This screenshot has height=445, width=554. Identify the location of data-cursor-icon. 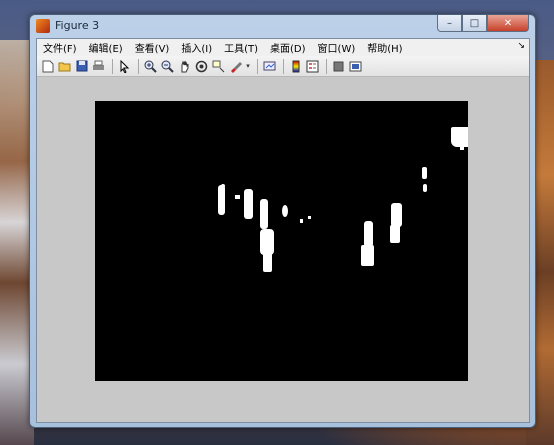
(218, 66).